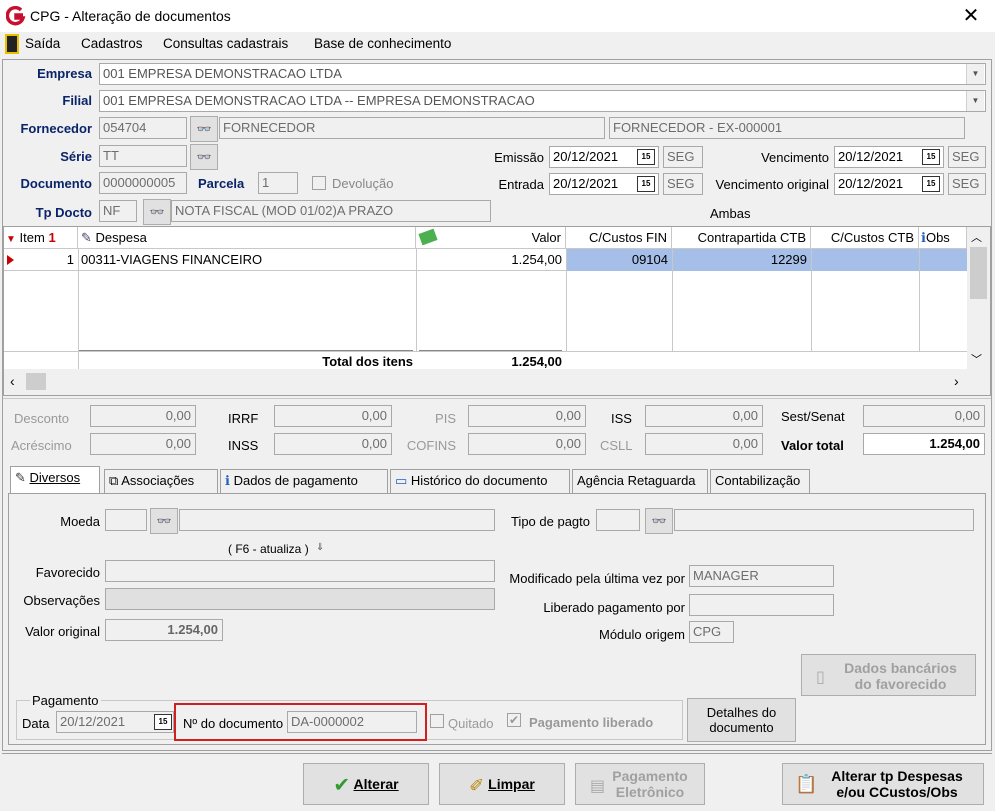 The width and height of the screenshot is (995, 811). What do you see at coordinates (366, 784) in the screenshot?
I see `alterar-button: ✔ Alterar` at bounding box center [366, 784].